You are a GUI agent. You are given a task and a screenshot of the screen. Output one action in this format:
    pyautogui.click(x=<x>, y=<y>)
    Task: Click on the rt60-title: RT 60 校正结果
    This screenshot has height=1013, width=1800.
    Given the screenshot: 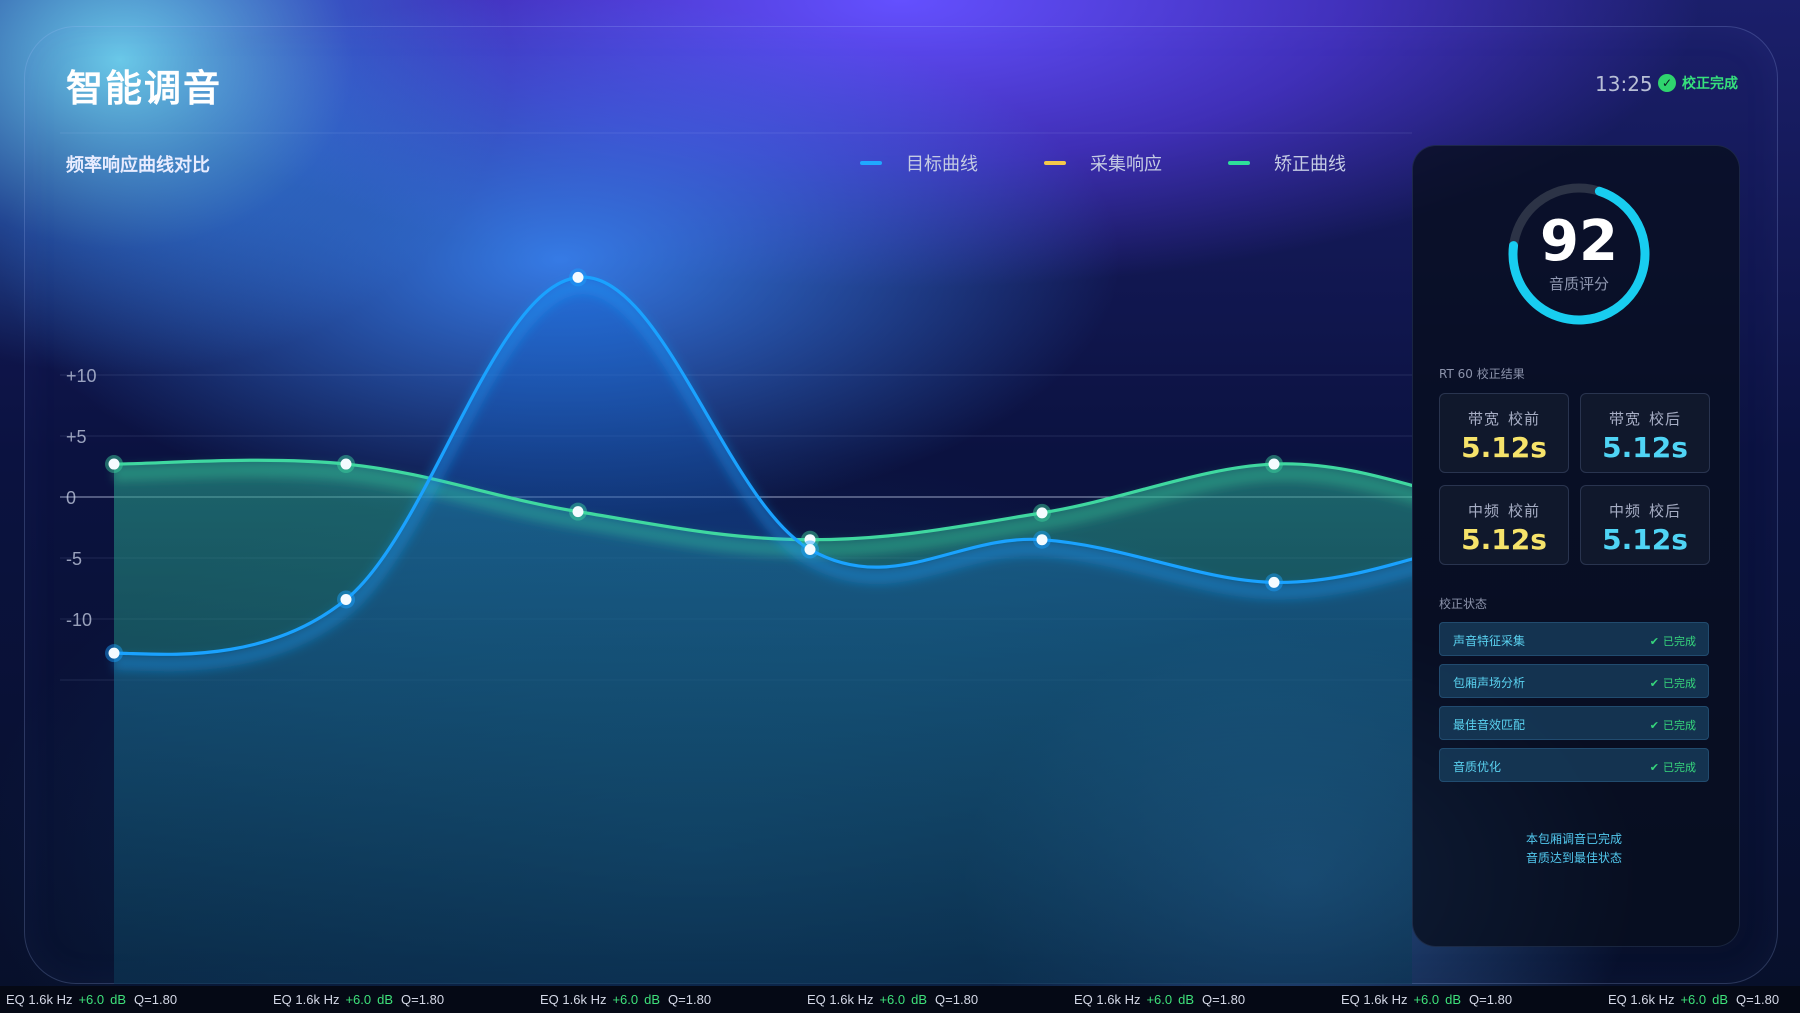 What is the action you would take?
    pyautogui.click(x=1482, y=374)
    